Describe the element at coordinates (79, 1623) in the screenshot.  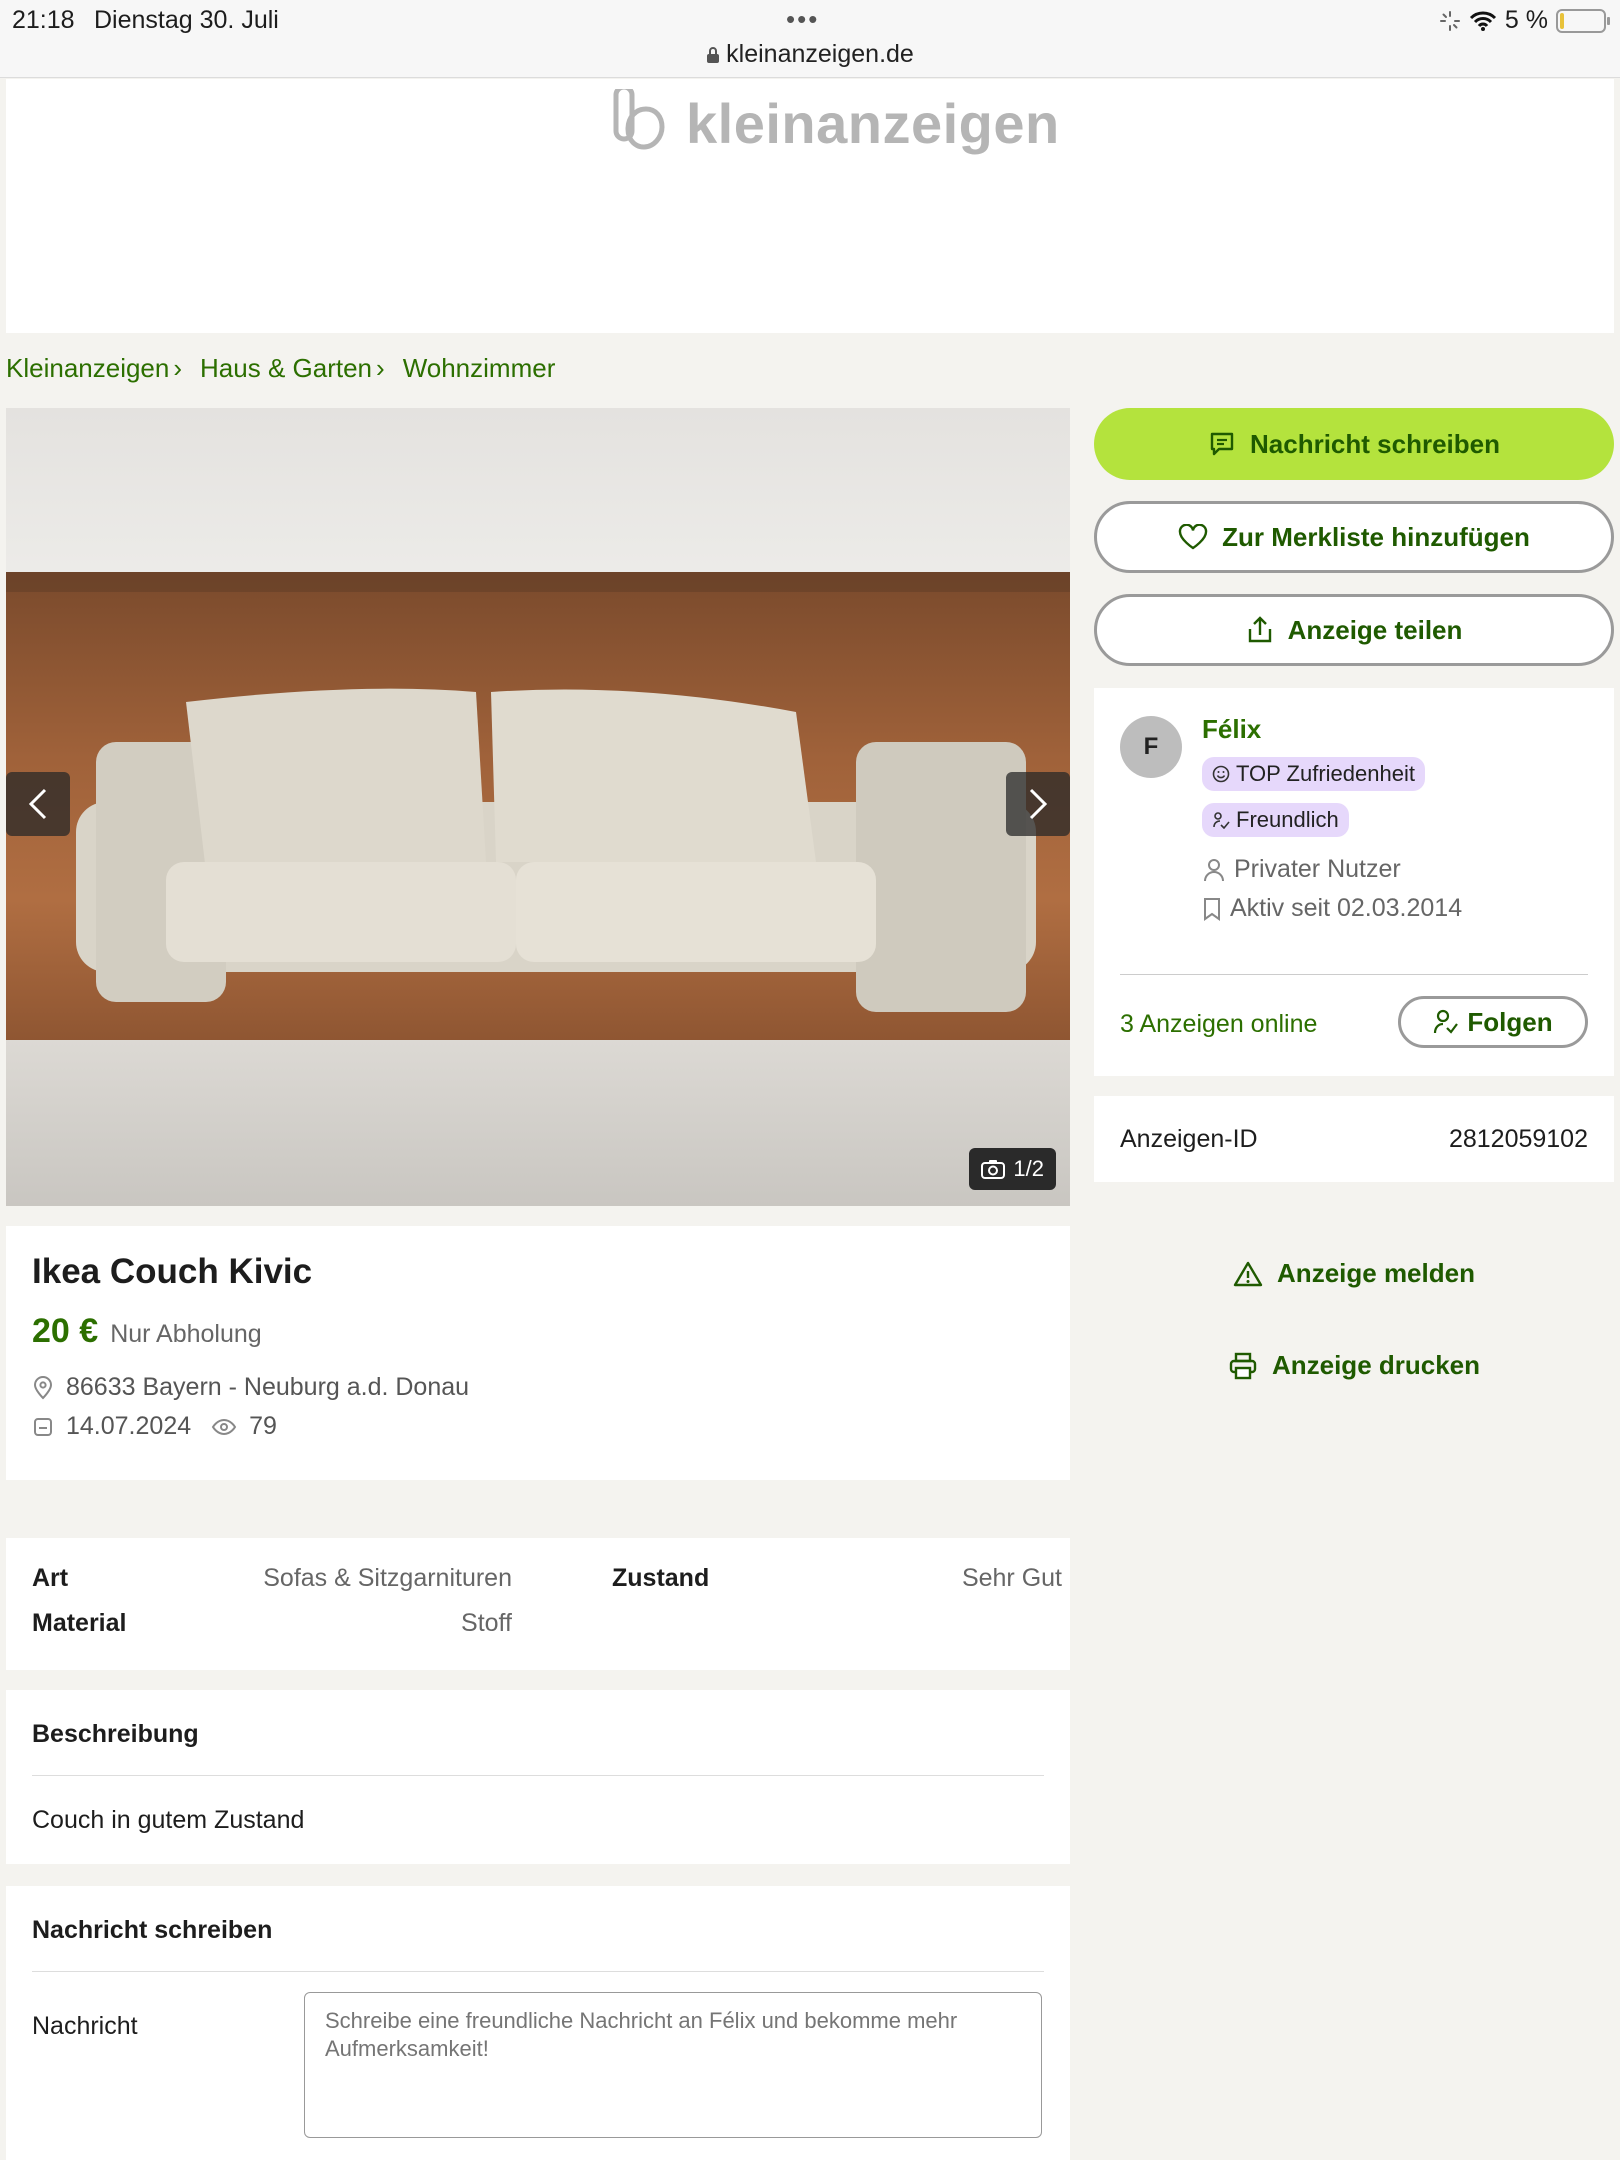
I see `attr-material-label: Material` at that location.